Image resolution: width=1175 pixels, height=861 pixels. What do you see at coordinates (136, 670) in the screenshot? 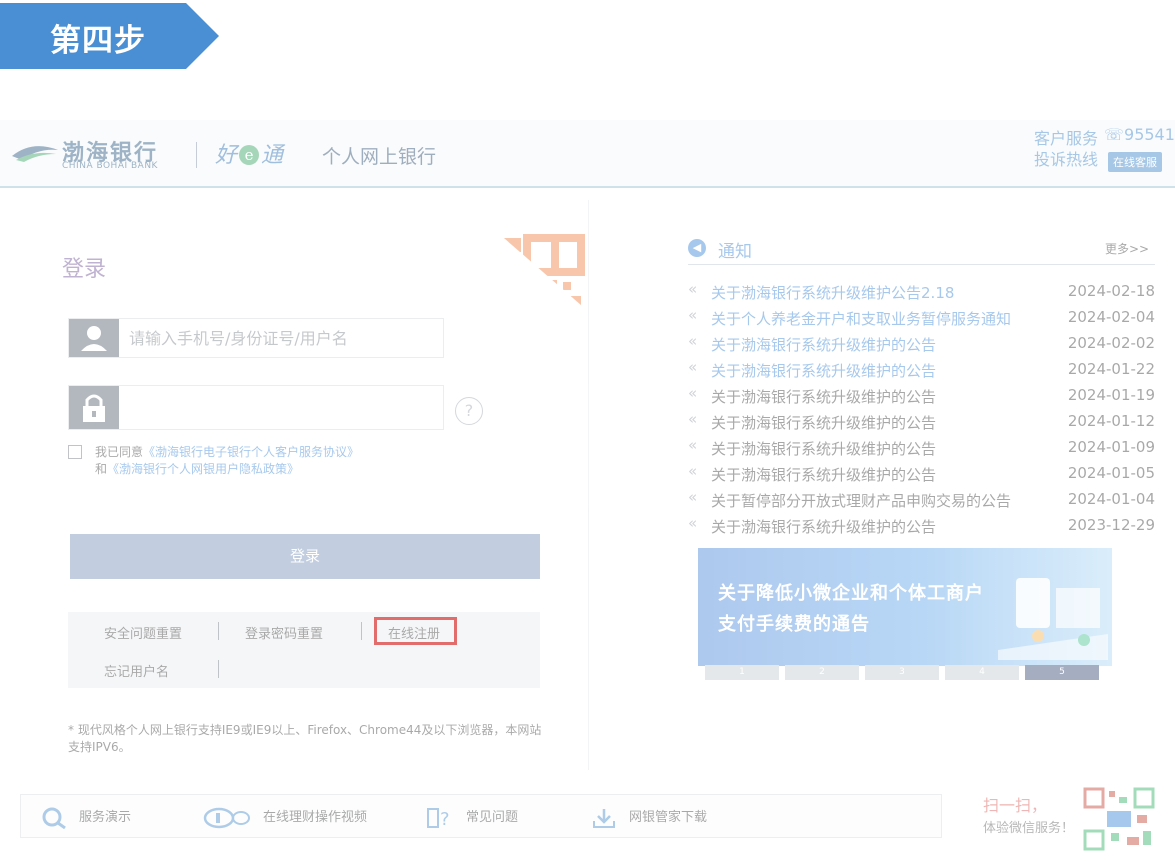
I see `forgot-username-link: 忘记用户名` at bounding box center [136, 670].